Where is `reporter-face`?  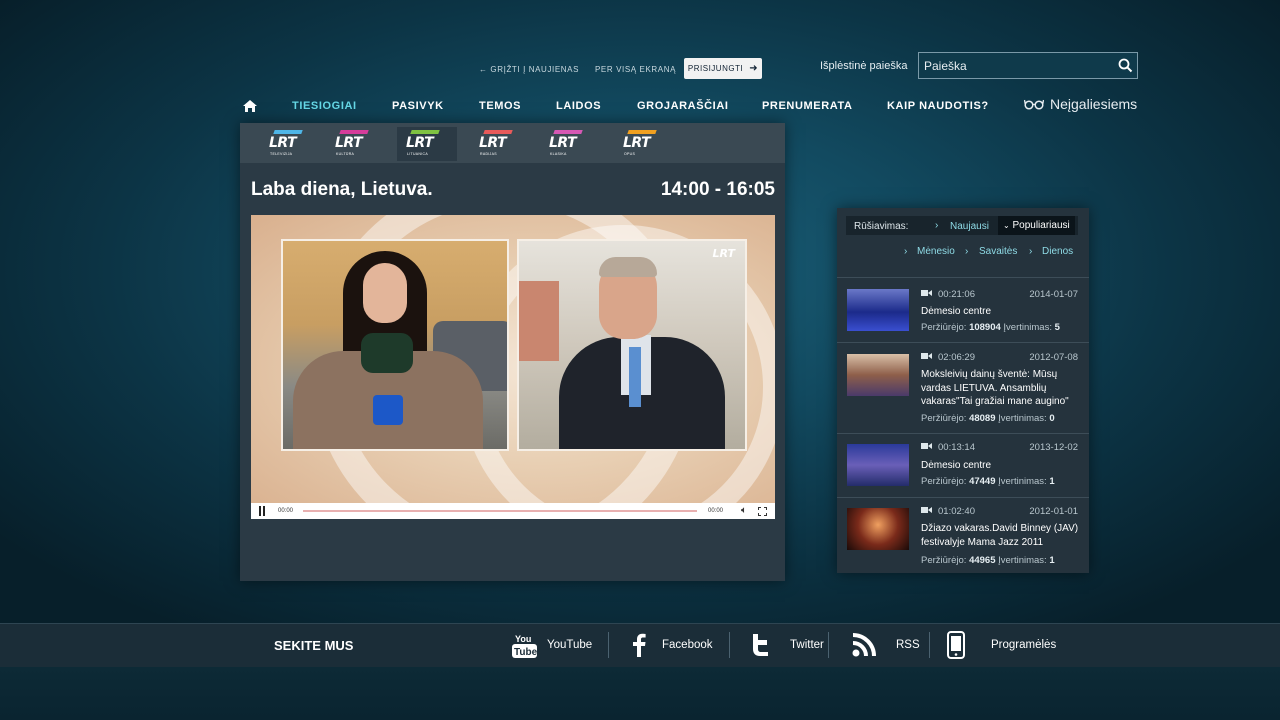 reporter-face is located at coordinates (385, 293).